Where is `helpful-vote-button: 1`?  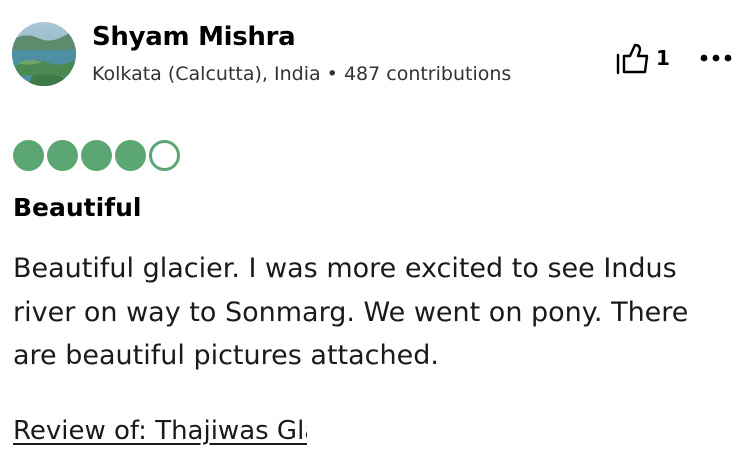
helpful-vote-button: 1 is located at coordinates (642, 58).